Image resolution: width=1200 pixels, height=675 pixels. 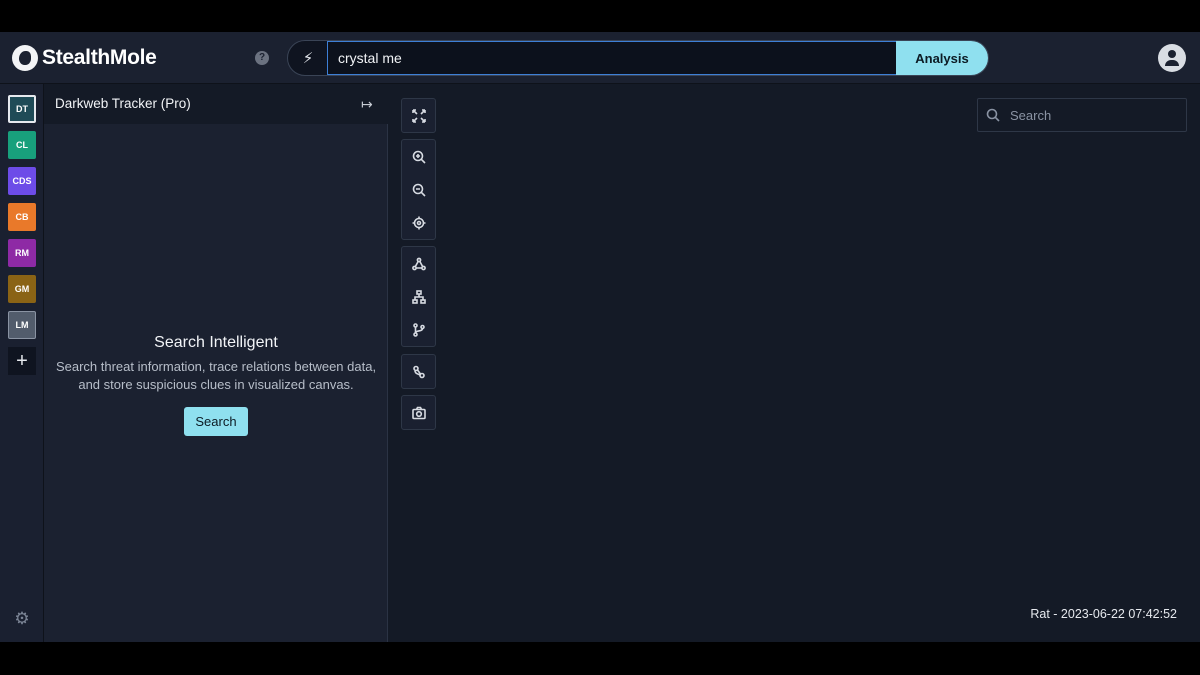 I want to click on collapse-panel-icon: ↦, so click(x=367, y=104).